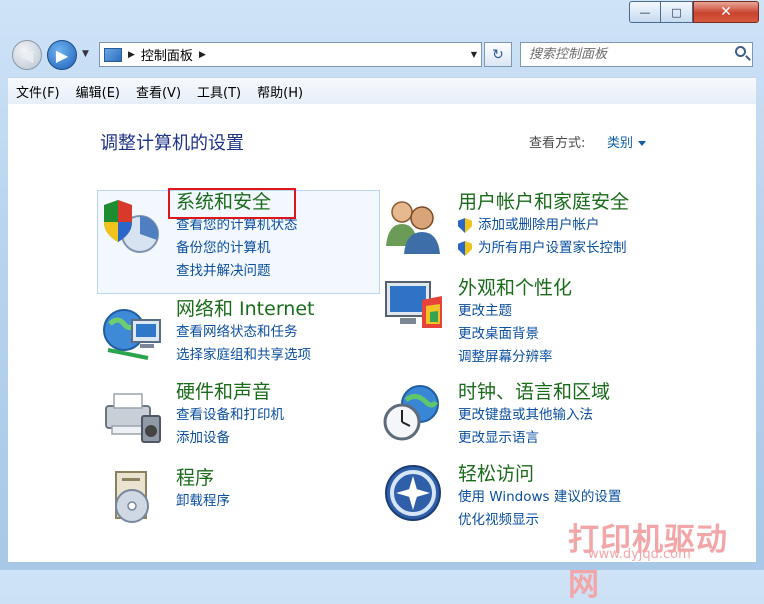 The image size is (764, 604). Describe the element at coordinates (413, 227) in the screenshot. I see `user-accounts-icon` at that location.